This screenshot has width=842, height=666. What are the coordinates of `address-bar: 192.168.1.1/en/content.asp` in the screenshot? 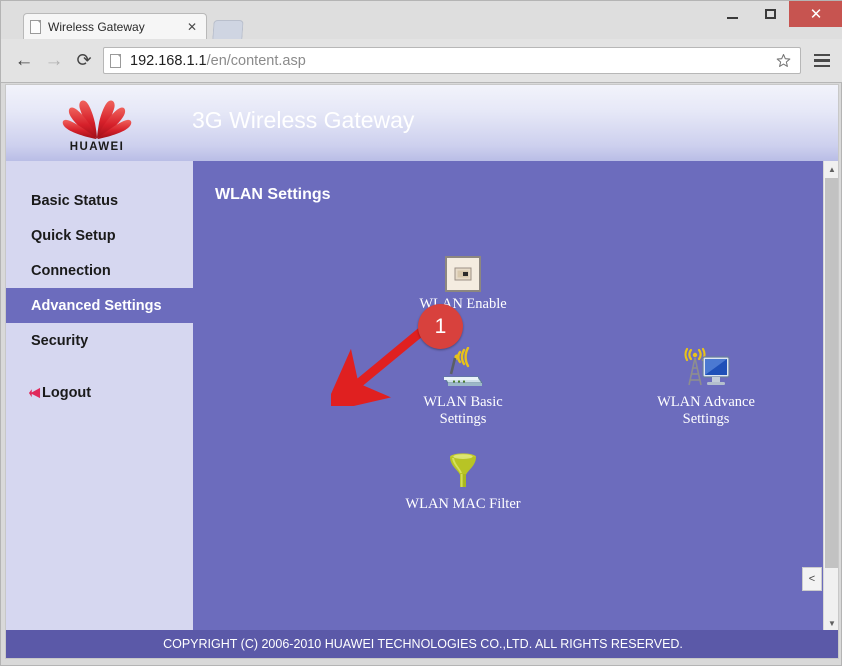 It's located at (452, 60).